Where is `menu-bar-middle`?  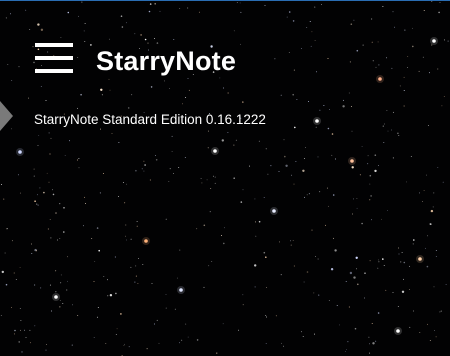 menu-bar-middle is located at coordinates (54, 58).